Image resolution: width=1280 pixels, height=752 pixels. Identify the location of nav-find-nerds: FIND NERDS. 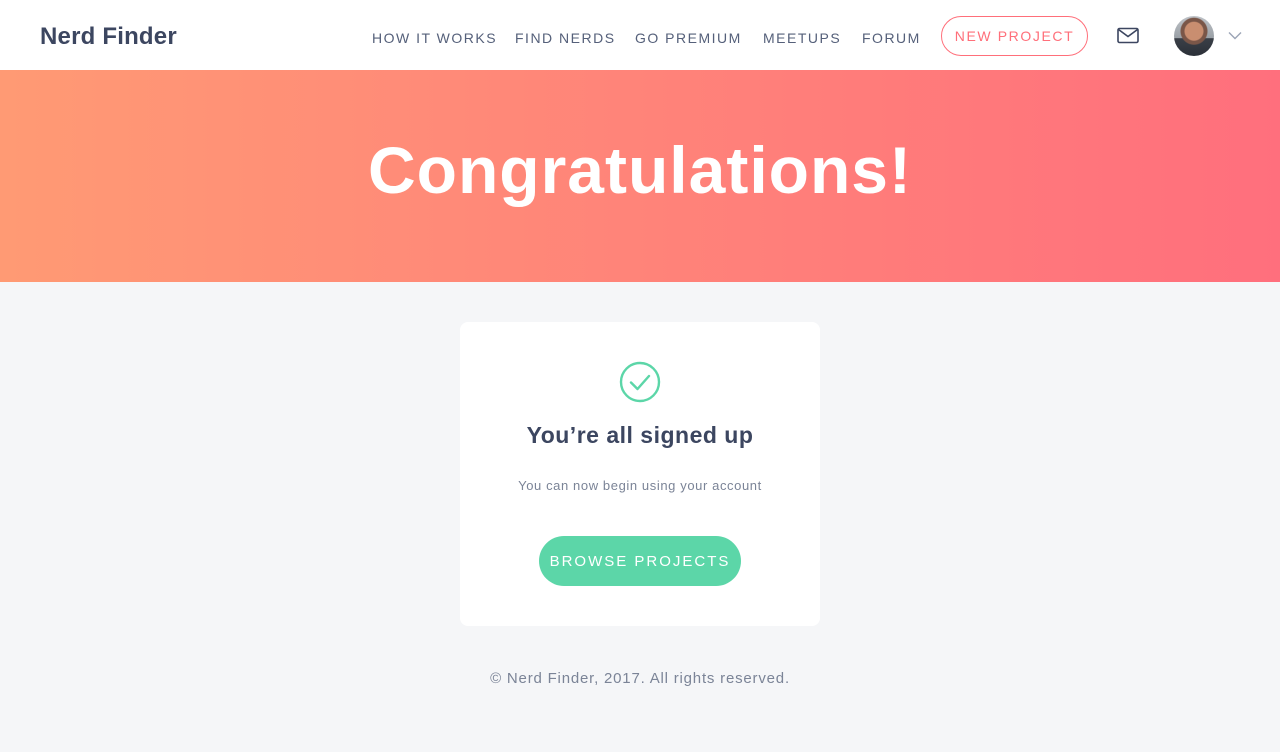
(565, 38).